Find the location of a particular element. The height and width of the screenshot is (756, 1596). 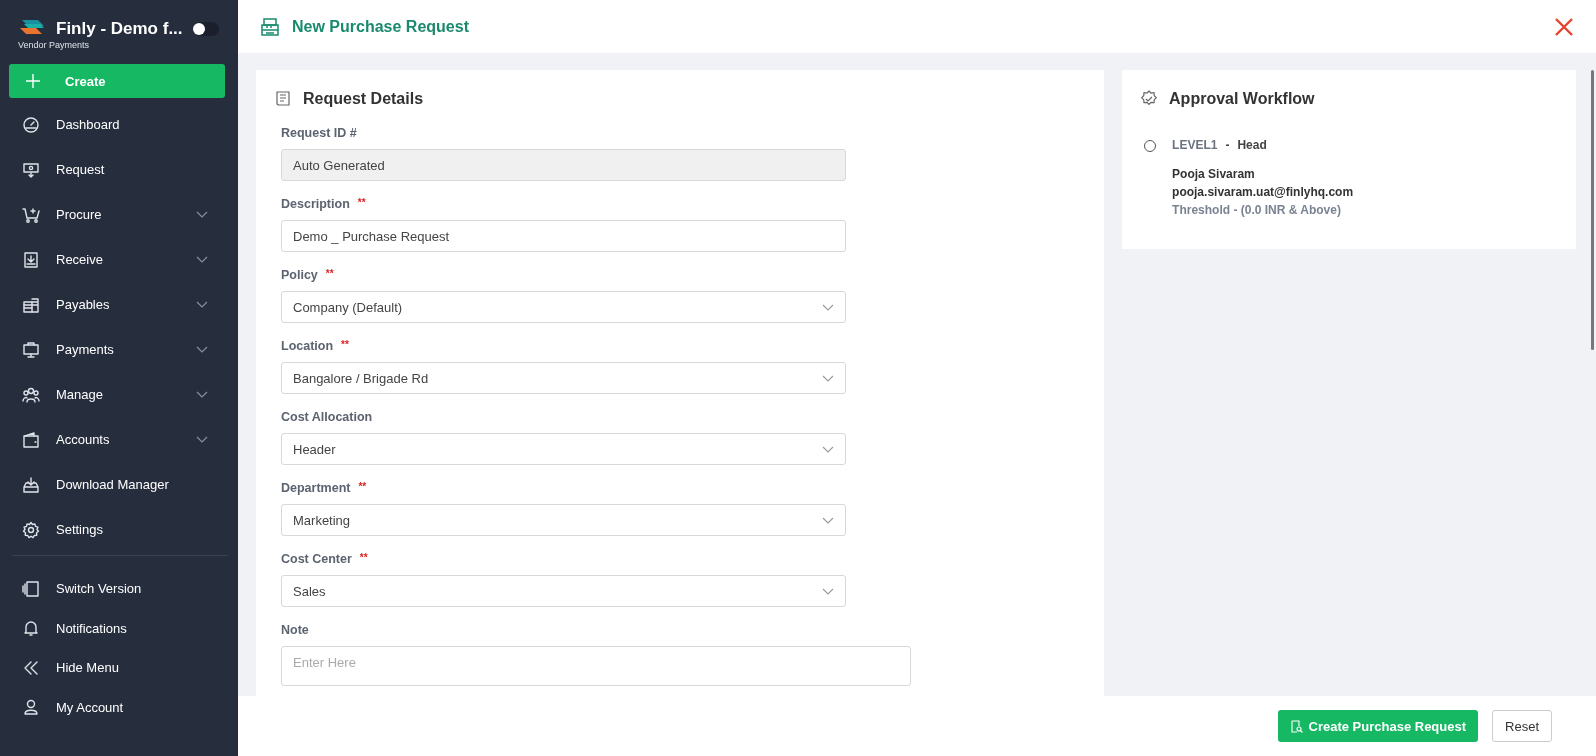

sidebar-item: Manage is located at coordinates (119, 394).